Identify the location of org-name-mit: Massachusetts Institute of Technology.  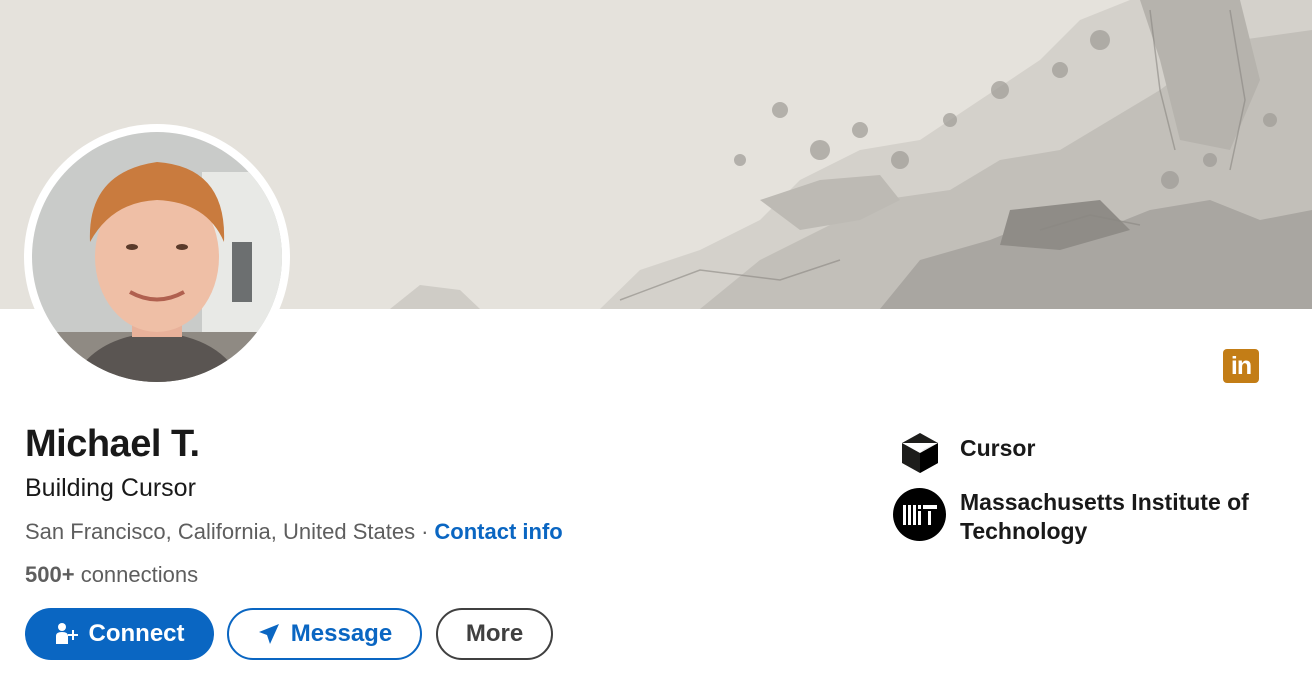
(1104, 516).